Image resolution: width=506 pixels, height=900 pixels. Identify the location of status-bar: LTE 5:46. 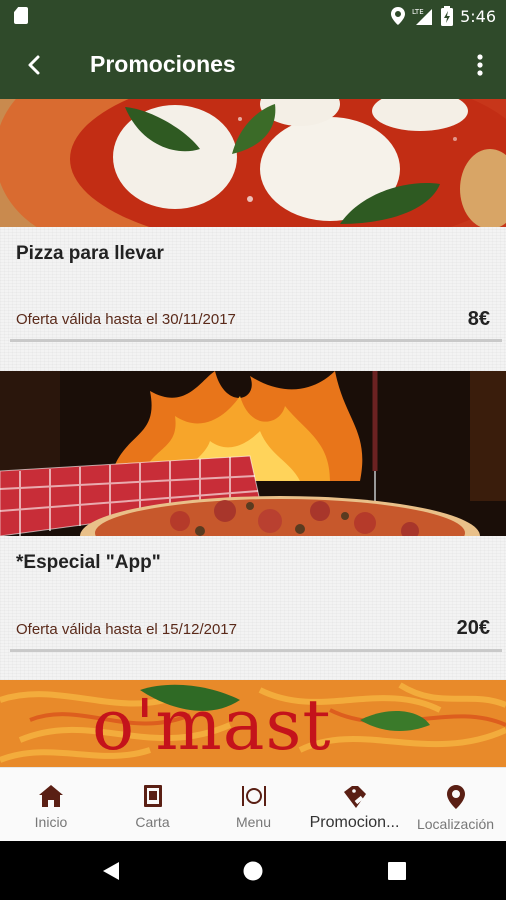
(253, 16).